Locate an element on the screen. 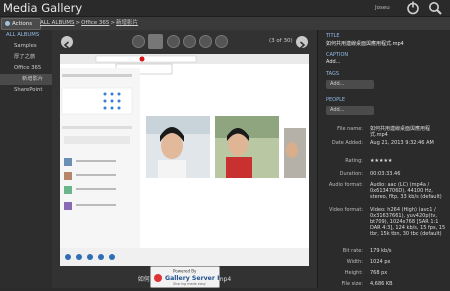 This screenshot has height=291, width=450. breadcrumb-all-albums: ALL ALBUMS is located at coordinates (57, 23).